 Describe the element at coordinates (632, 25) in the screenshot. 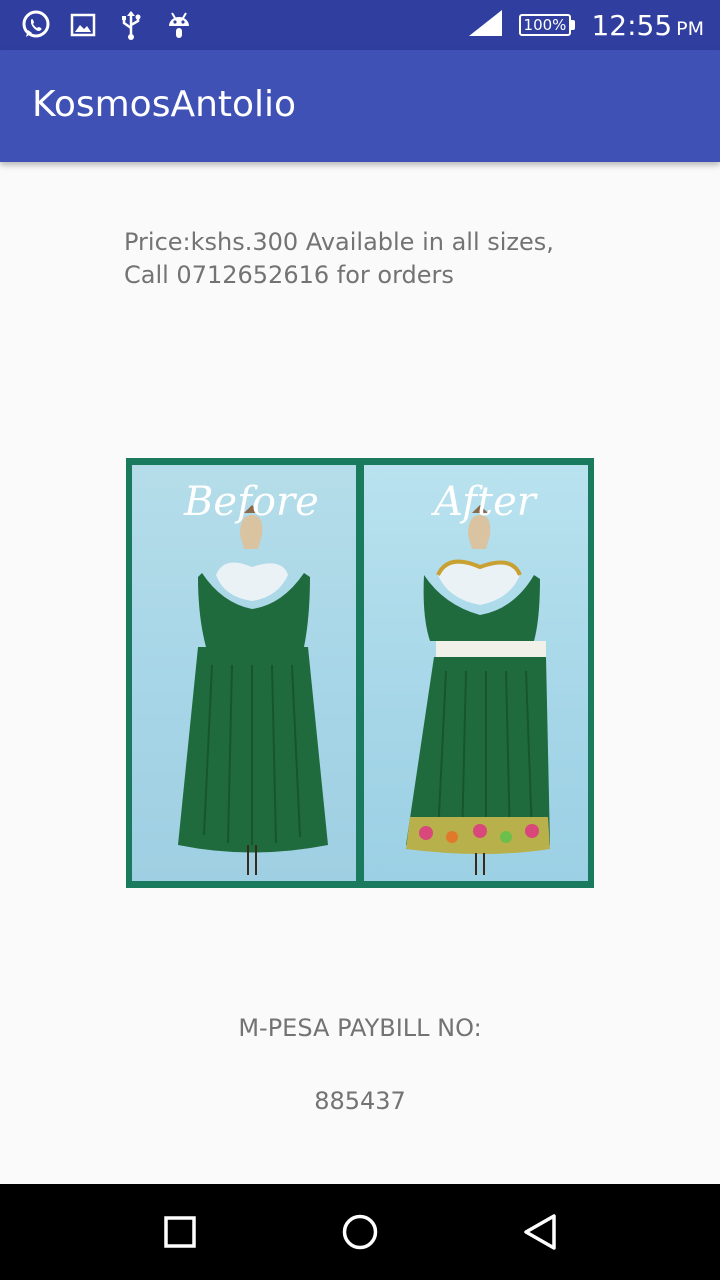

I see `clock-time: 12:55` at that location.